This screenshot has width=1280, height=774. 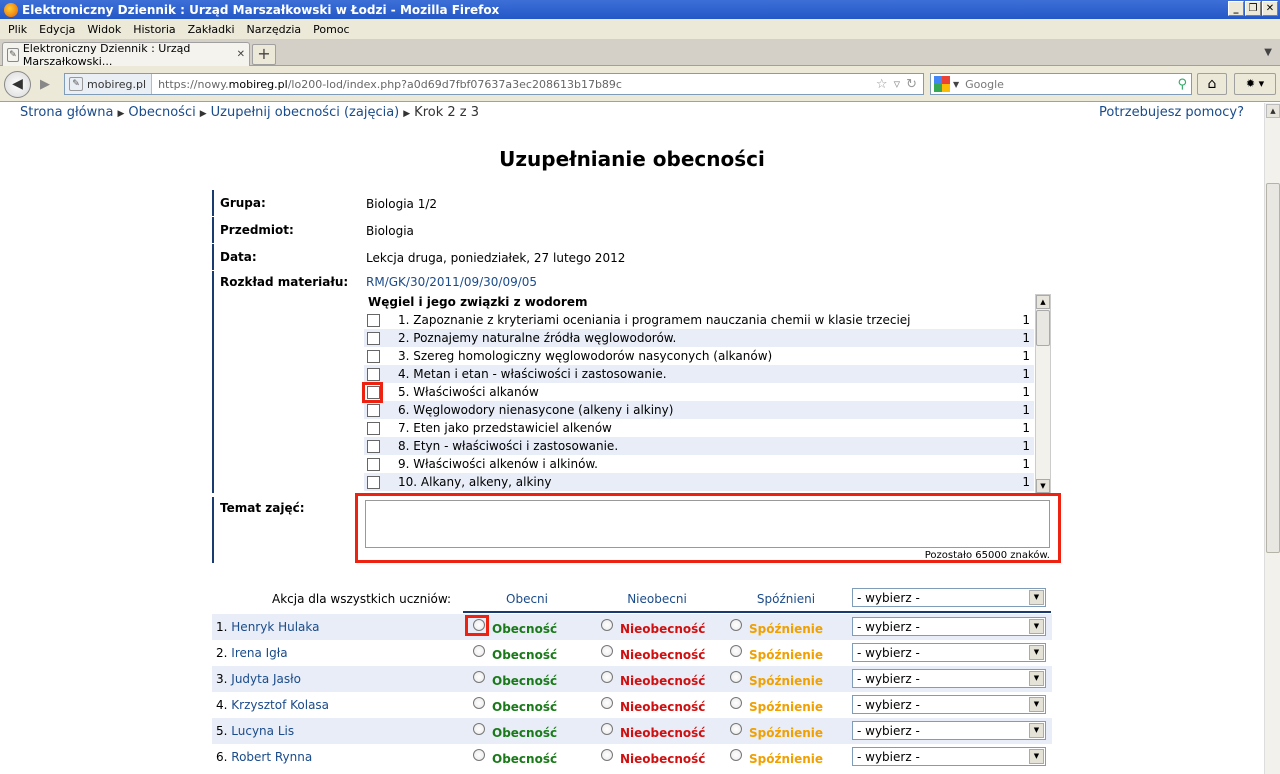 What do you see at coordinates (699, 392) in the screenshot?
I see `material-item: 5. Właściwości alkanów 1` at bounding box center [699, 392].